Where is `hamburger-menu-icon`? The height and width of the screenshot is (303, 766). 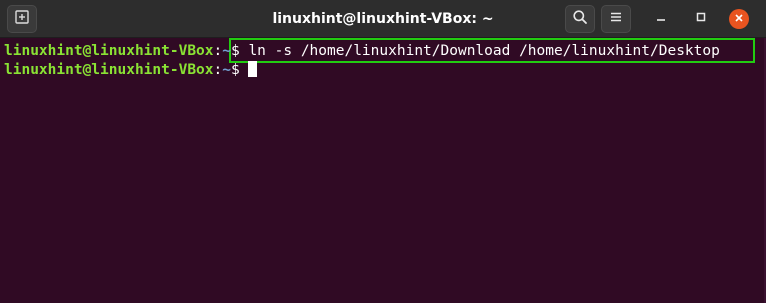
hamburger-menu-icon is located at coordinates (616, 19).